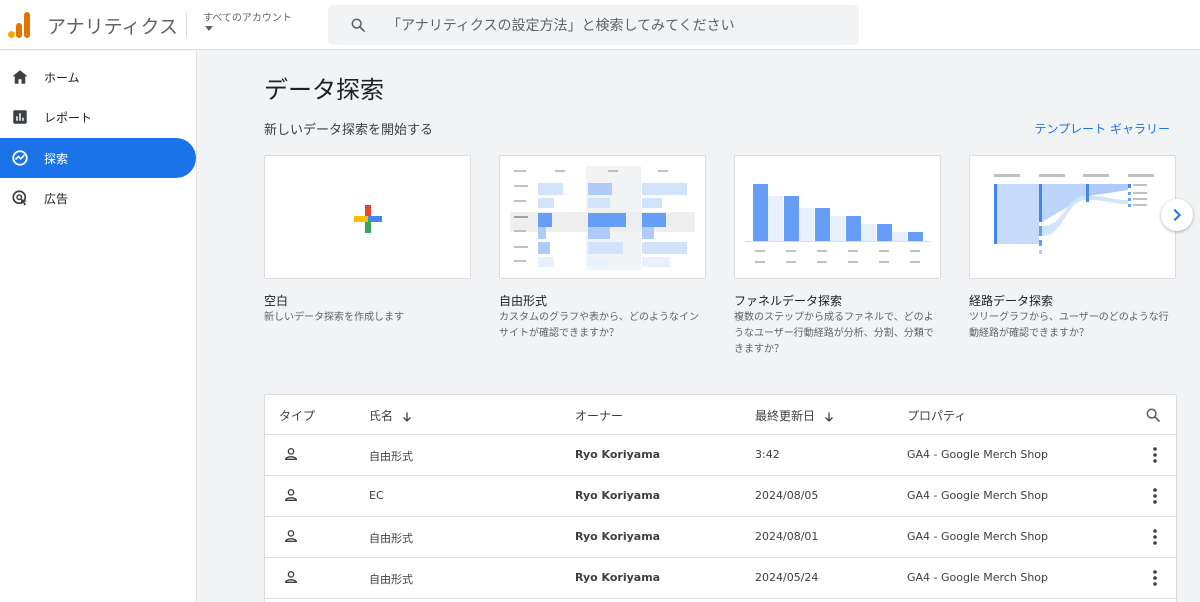 The width and height of the screenshot is (1200, 602). I want to click on template-gallery-link: テンプレート ギャラリー, so click(1102, 128).